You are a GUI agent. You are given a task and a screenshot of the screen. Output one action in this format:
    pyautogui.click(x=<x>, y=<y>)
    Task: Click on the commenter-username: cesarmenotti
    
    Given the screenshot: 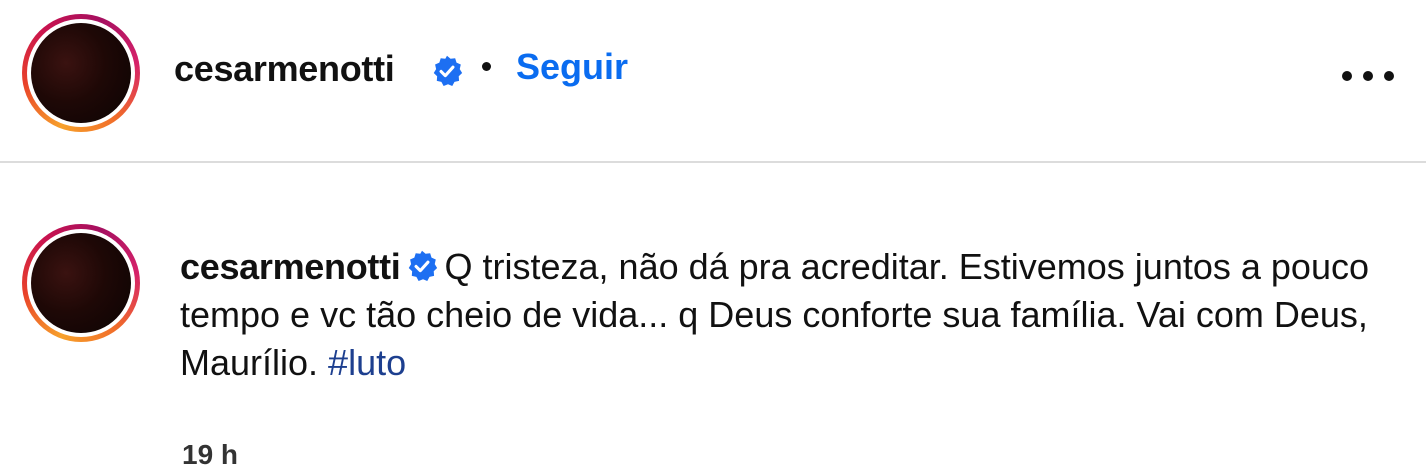 What is the action you would take?
    pyautogui.click(x=290, y=266)
    